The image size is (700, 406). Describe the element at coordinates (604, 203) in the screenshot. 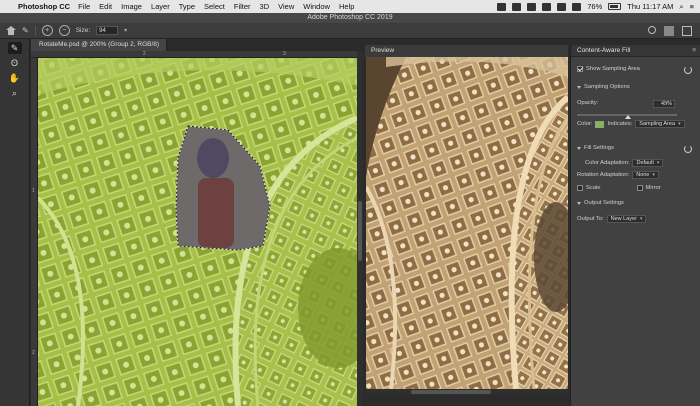

I see `output-settings-label: Output Settings` at that location.